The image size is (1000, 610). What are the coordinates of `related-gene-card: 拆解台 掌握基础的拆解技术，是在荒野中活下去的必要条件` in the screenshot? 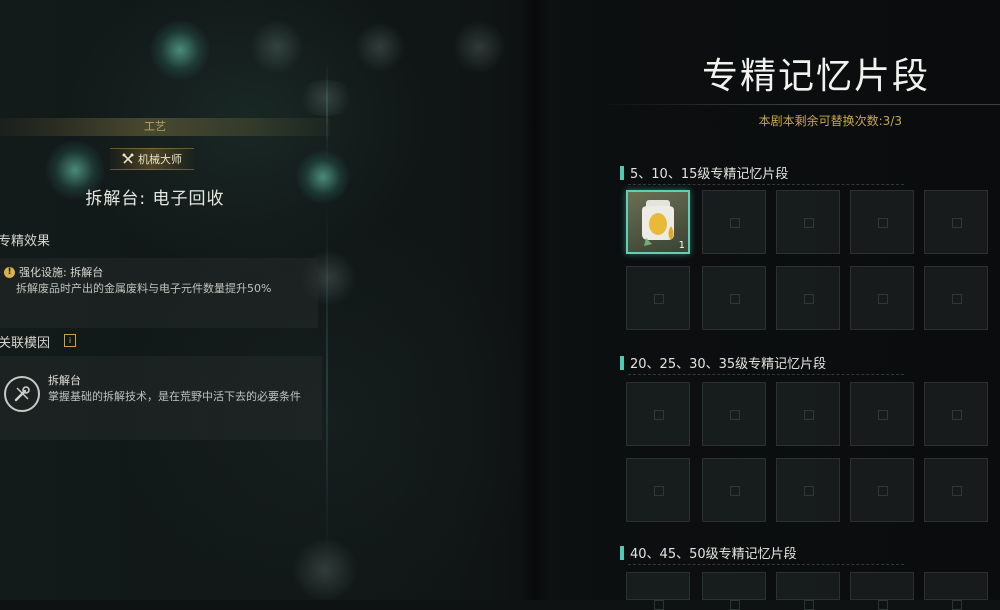 It's located at (161, 398).